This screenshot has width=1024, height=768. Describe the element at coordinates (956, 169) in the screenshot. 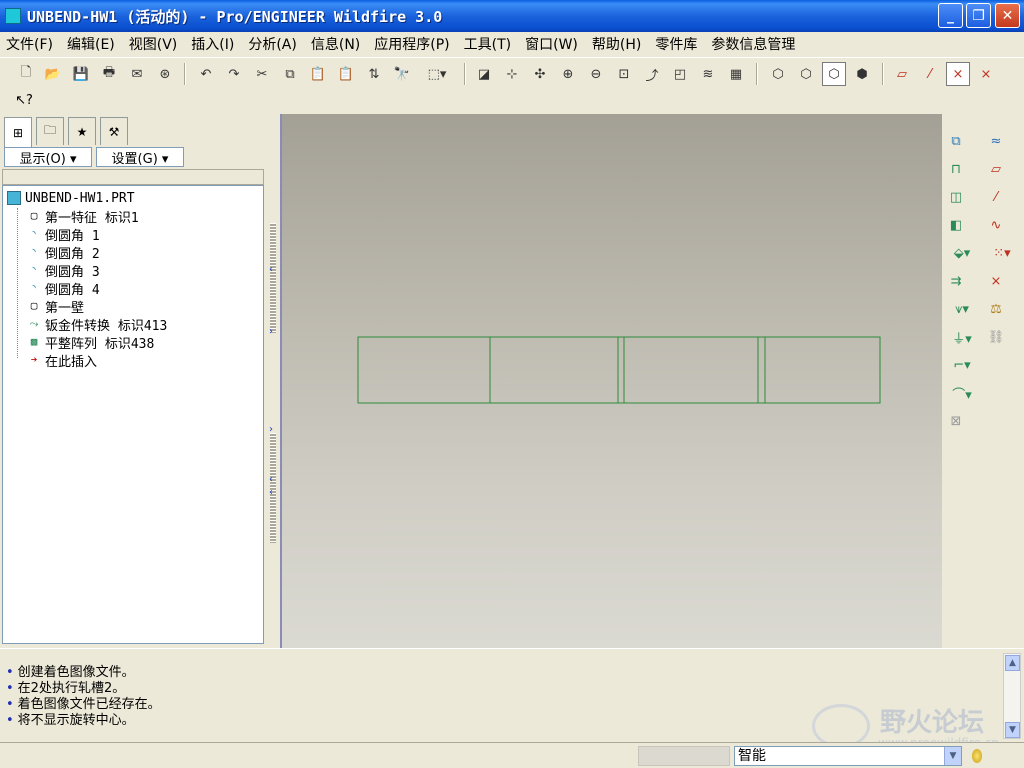

I see `flat-wall-icon: ⊓` at that location.